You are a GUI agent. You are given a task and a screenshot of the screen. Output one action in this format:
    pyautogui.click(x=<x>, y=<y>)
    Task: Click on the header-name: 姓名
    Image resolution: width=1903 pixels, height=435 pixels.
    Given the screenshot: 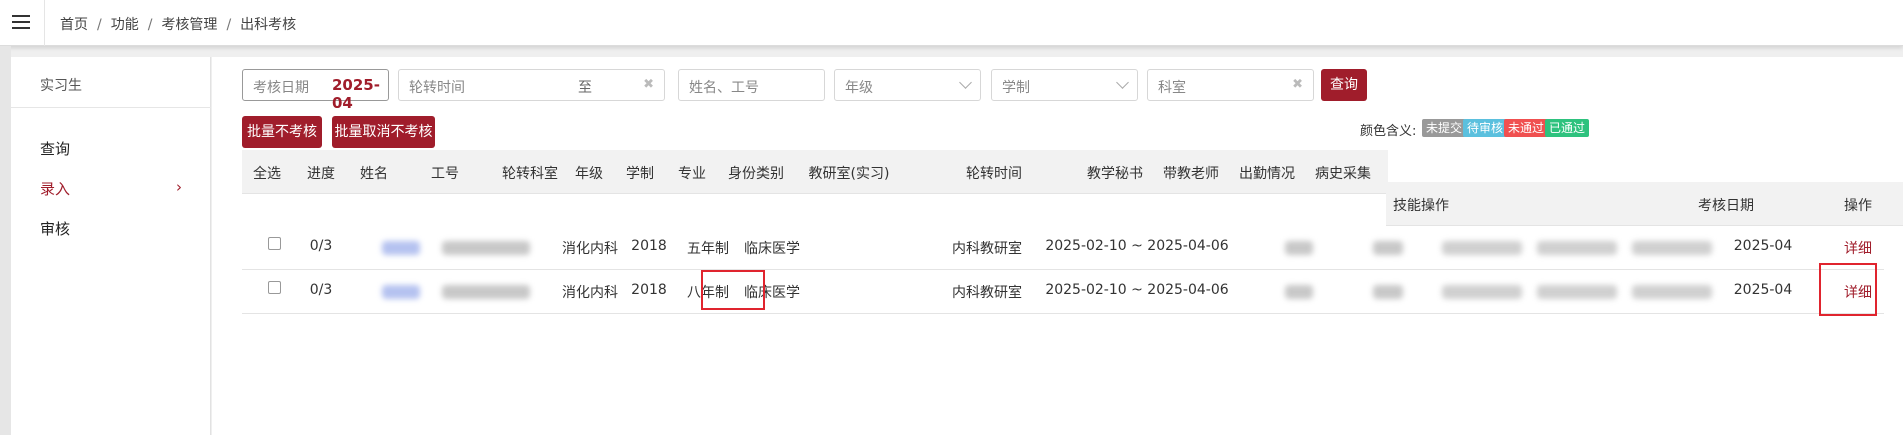 What is the action you would take?
    pyautogui.click(x=374, y=174)
    